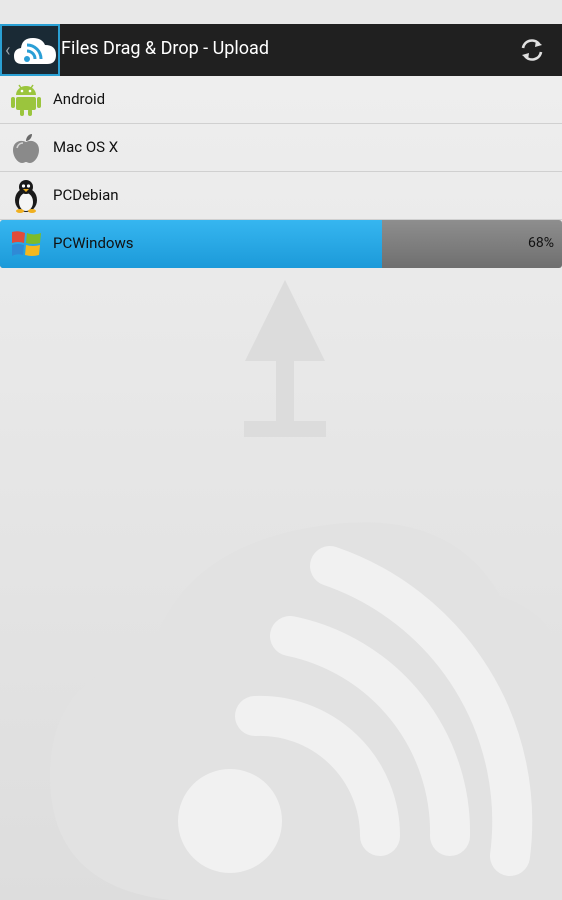 The height and width of the screenshot is (900, 562). What do you see at coordinates (281, 100) in the screenshot?
I see `device-row-android: Android` at bounding box center [281, 100].